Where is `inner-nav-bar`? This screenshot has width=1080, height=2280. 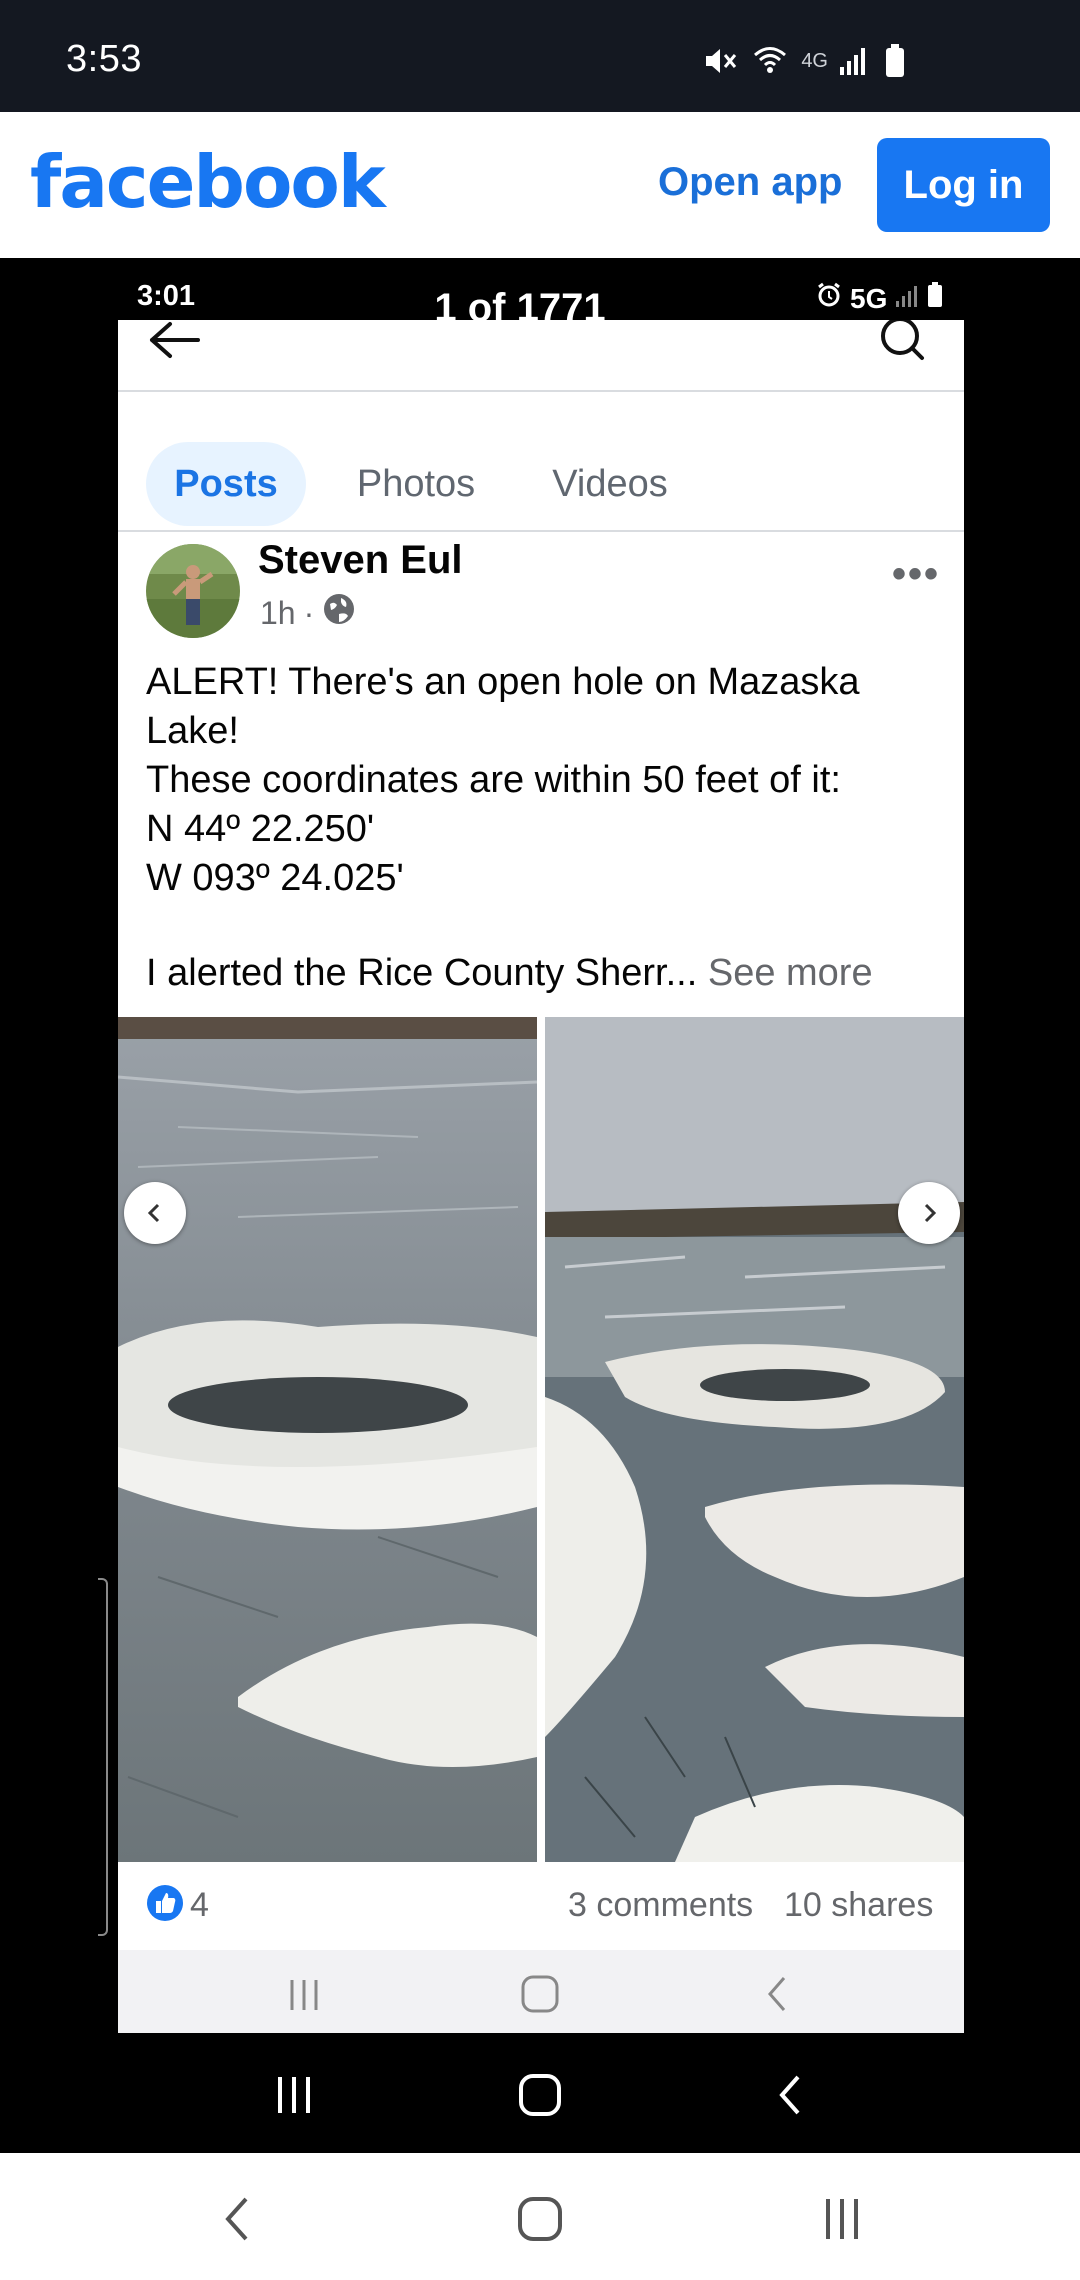
inner-nav-bar is located at coordinates (541, 1991).